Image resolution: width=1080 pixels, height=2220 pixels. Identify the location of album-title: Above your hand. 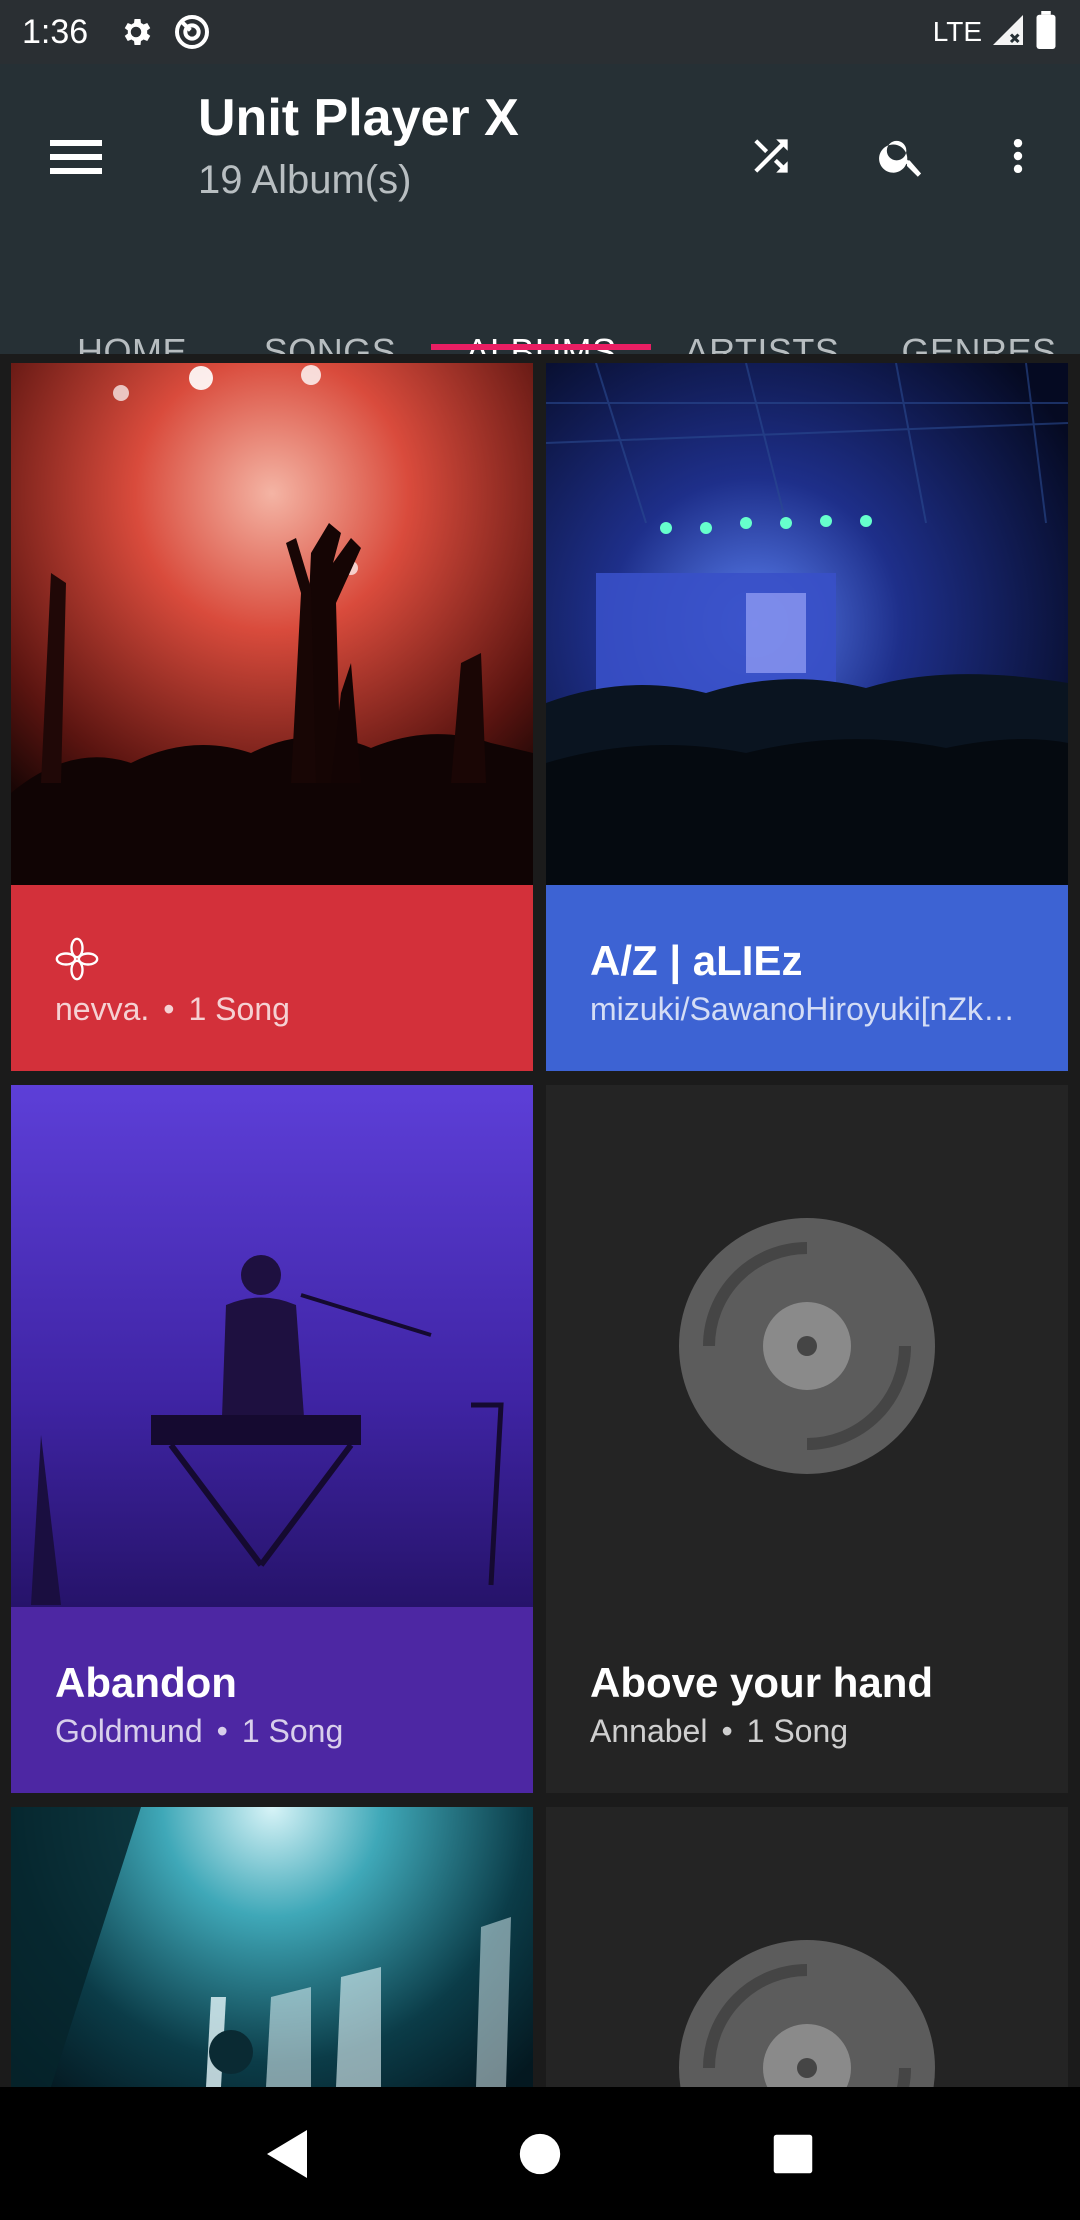
(762, 1682).